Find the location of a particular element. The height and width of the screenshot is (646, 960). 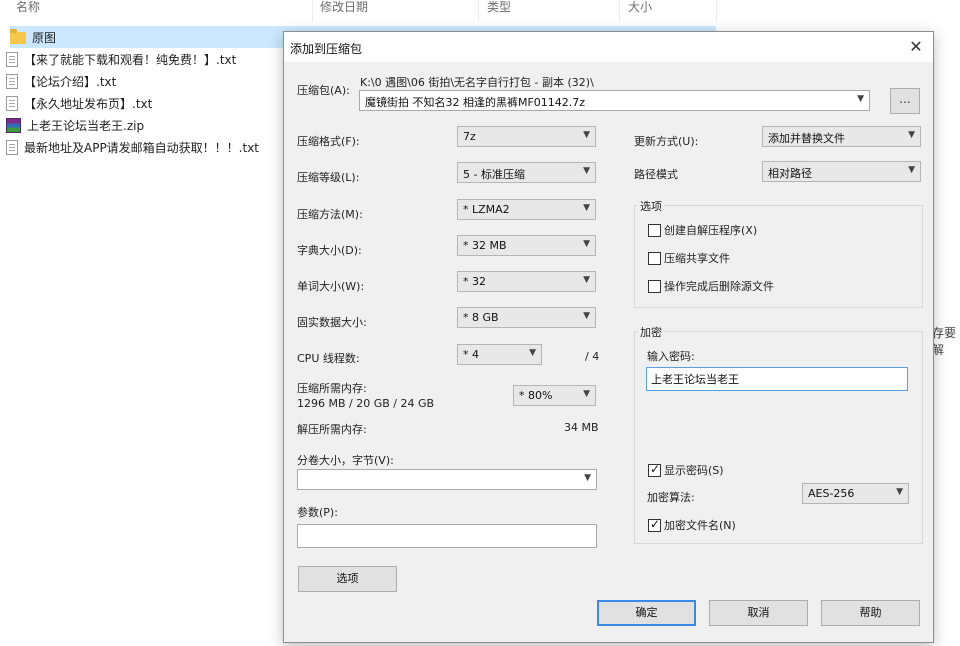

file-row: 最新地址及APP请发邮箱自动获取！！！.txt is located at coordinates (132, 147).